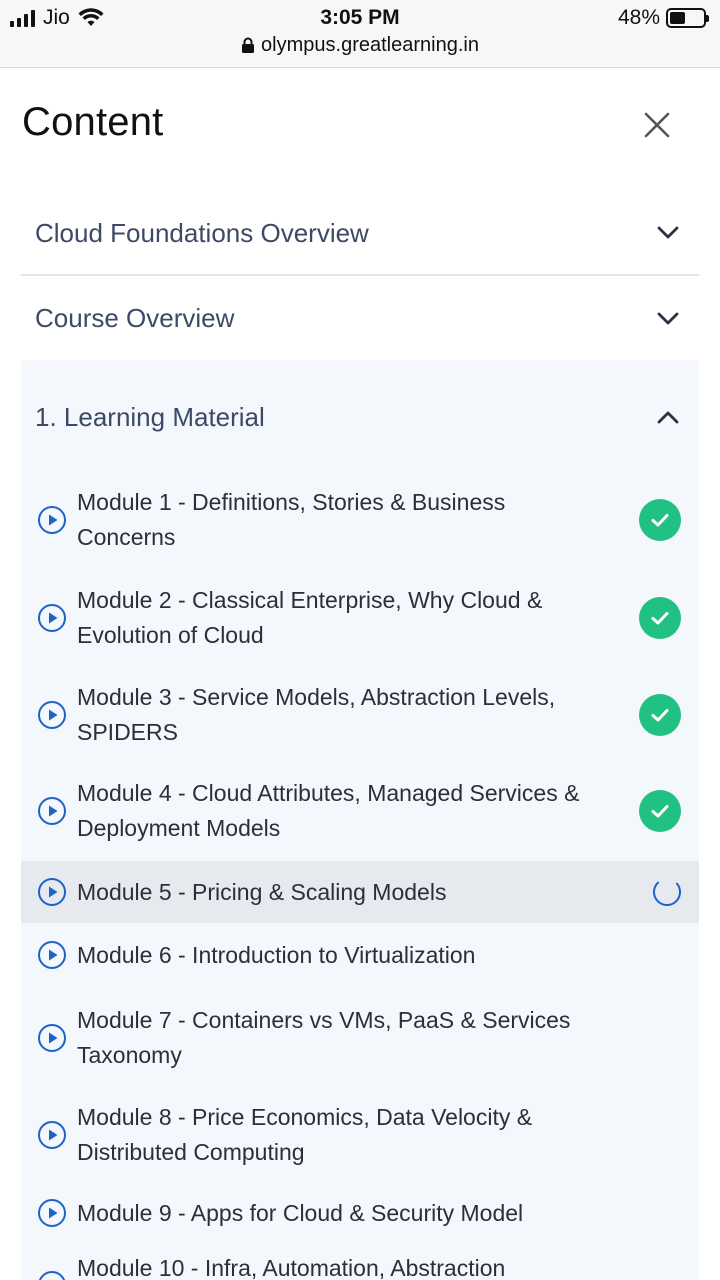 The height and width of the screenshot is (1280, 720). Describe the element at coordinates (667, 892) in the screenshot. I see `loading-spinner-icon` at that location.